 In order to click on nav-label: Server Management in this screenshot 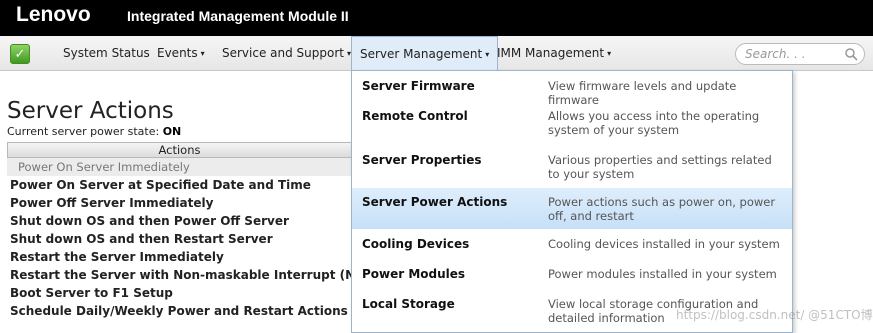, I will do `click(421, 54)`.